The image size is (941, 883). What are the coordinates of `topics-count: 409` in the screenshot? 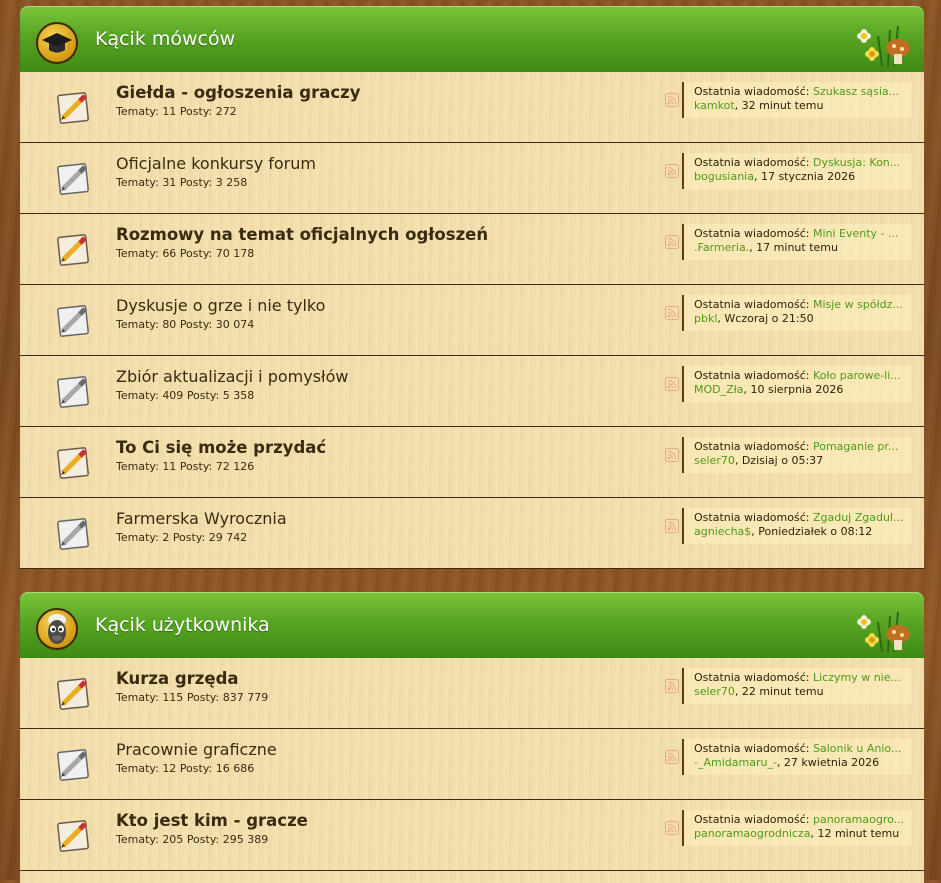 It's located at (173, 395).